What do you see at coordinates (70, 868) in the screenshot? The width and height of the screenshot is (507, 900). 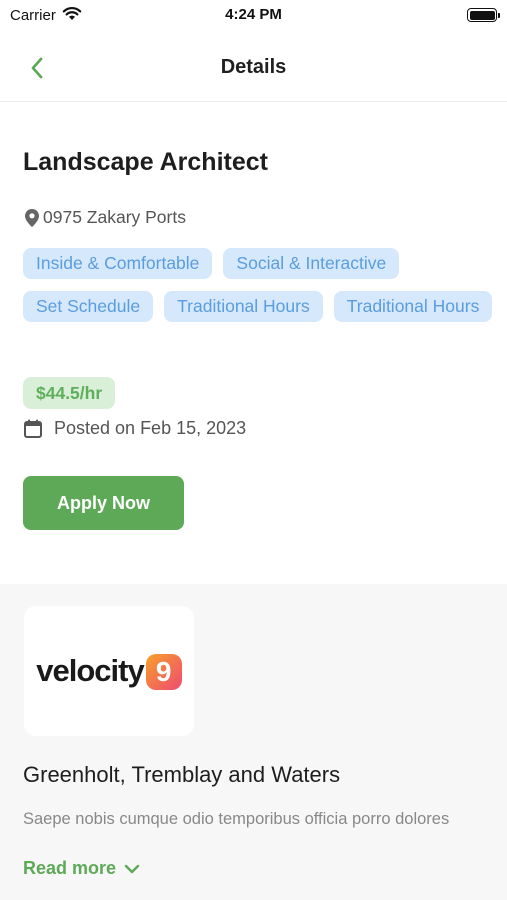 I see `read-more-label: Read more` at bounding box center [70, 868].